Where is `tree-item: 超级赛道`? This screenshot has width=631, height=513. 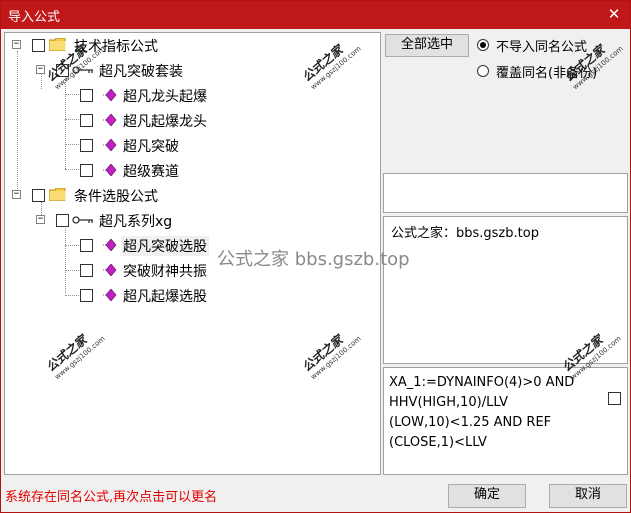
tree-item: 超级赛道 is located at coordinates (190, 170).